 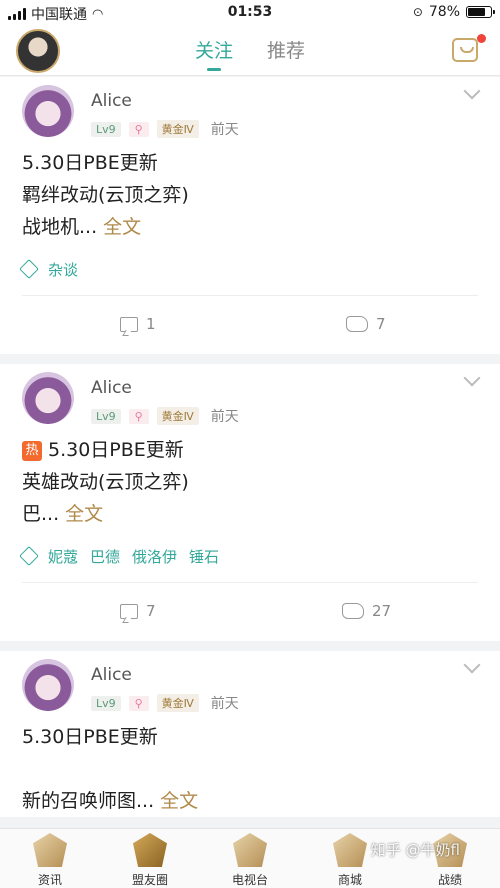 I want to click on nav-news: 资讯, so click(x=50, y=858).